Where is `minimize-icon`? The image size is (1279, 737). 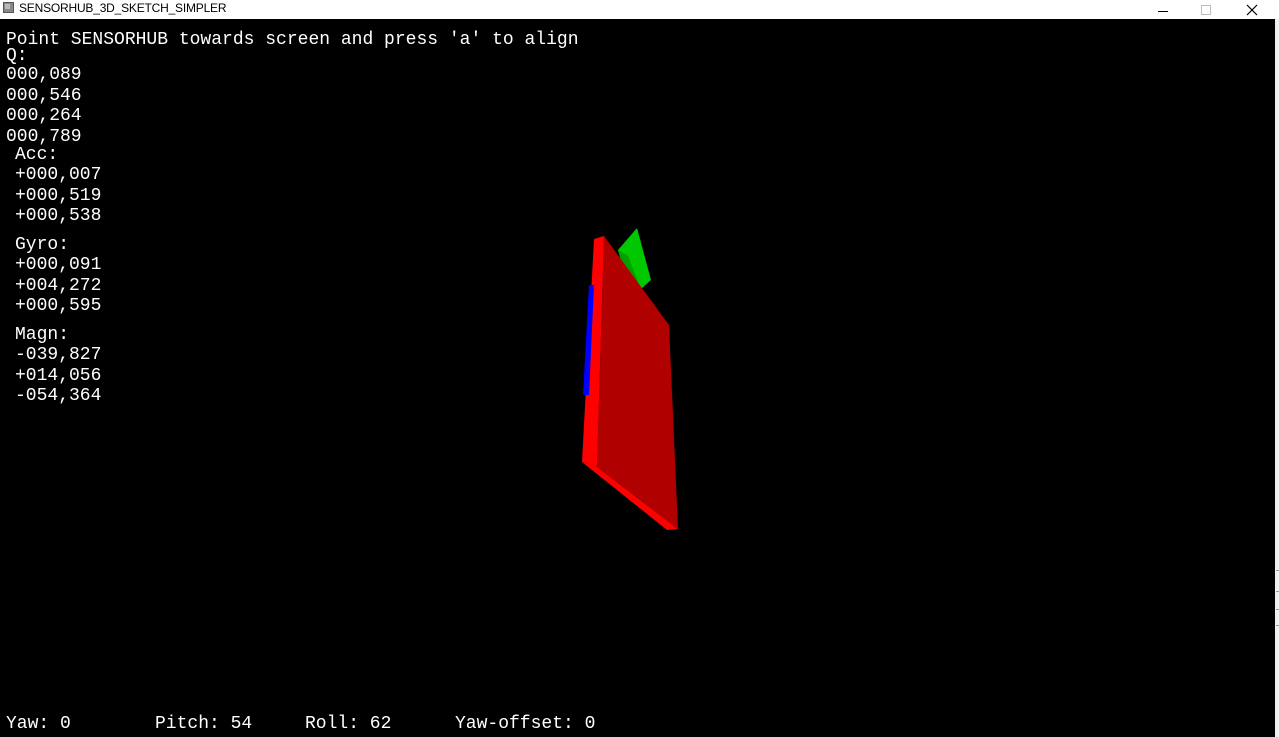 minimize-icon is located at coordinates (1163, 11).